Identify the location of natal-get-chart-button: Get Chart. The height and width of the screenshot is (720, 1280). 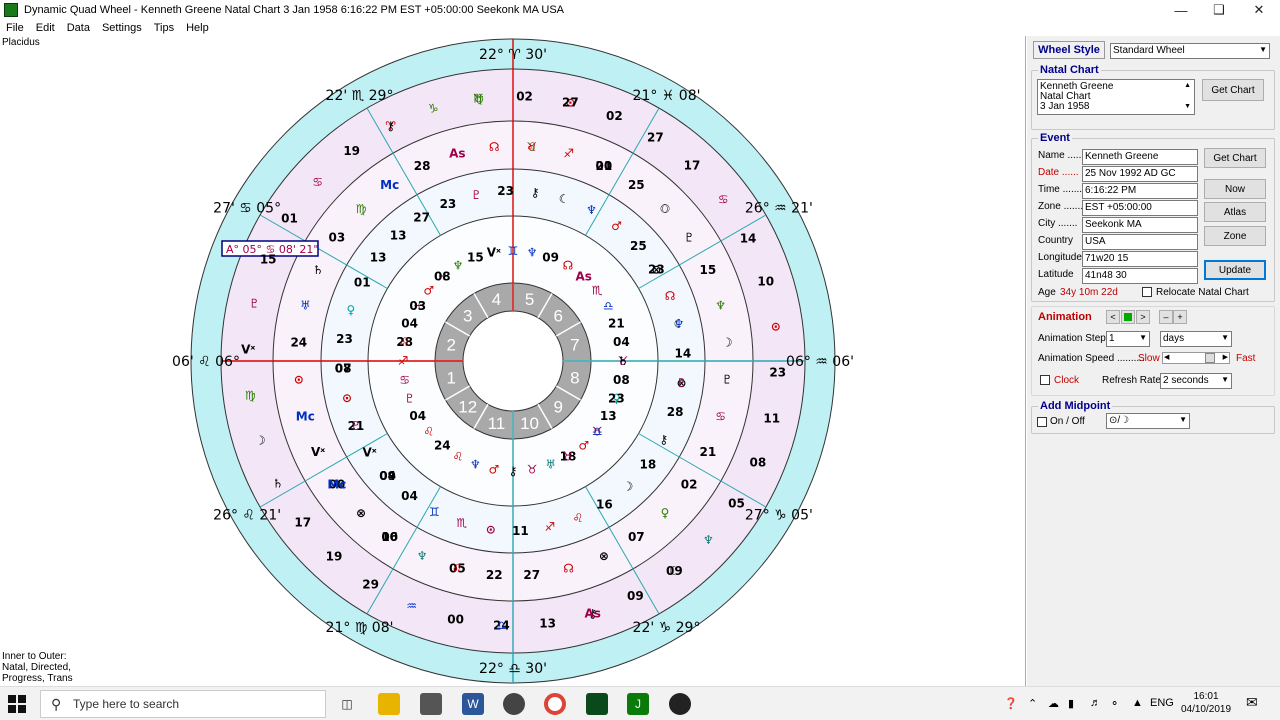
(1233, 90).